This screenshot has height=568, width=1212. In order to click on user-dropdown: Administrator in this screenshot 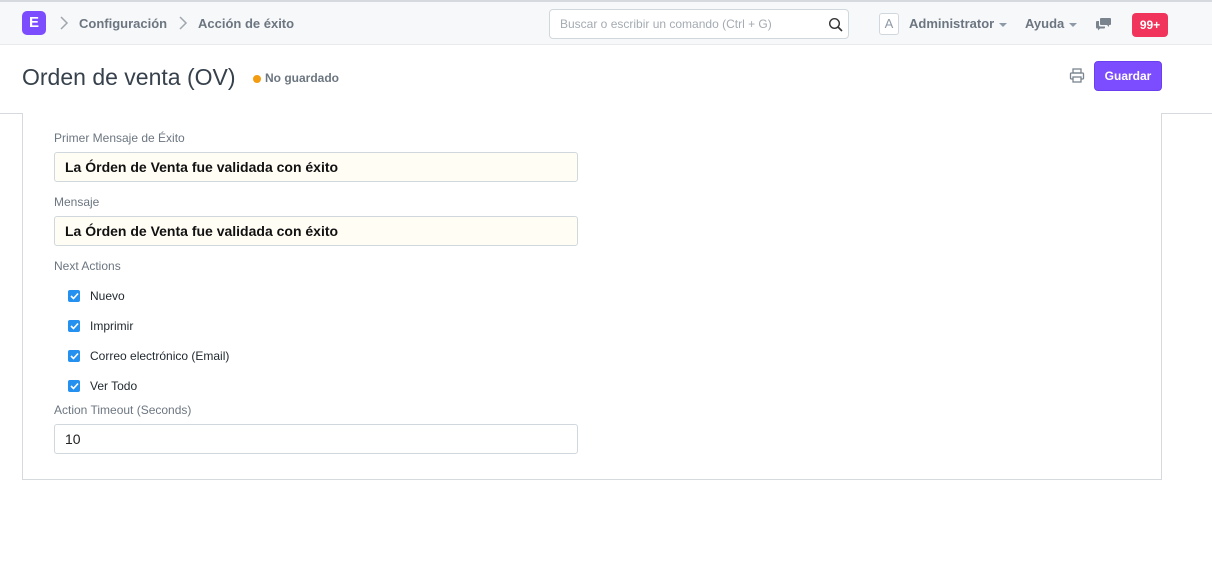, I will do `click(958, 23)`.